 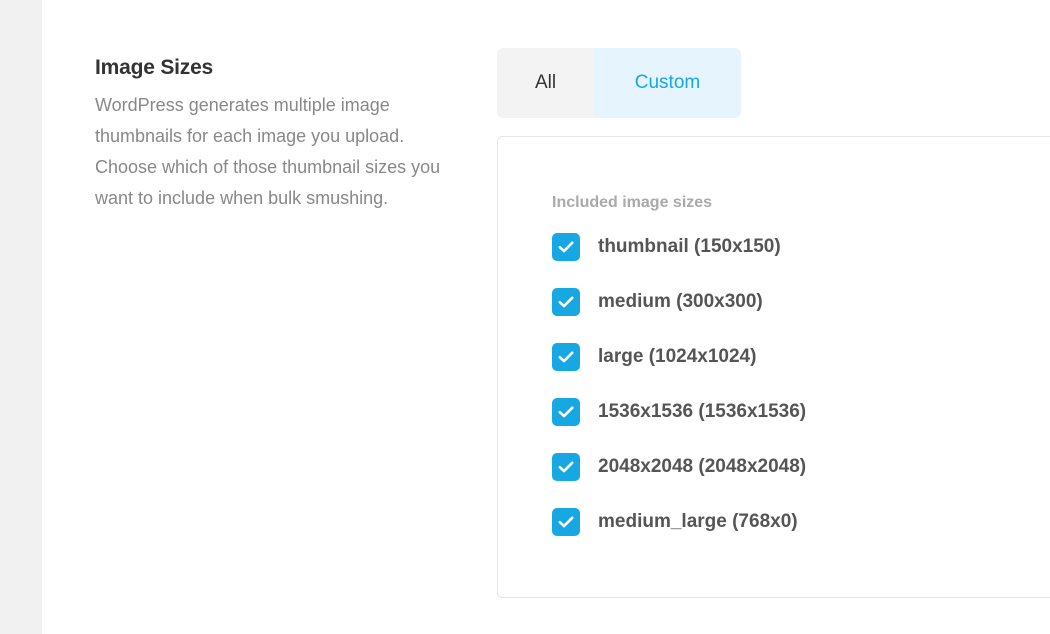 I want to click on included-image-sizes-label: Included image sizes, so click(x=632, y=202).